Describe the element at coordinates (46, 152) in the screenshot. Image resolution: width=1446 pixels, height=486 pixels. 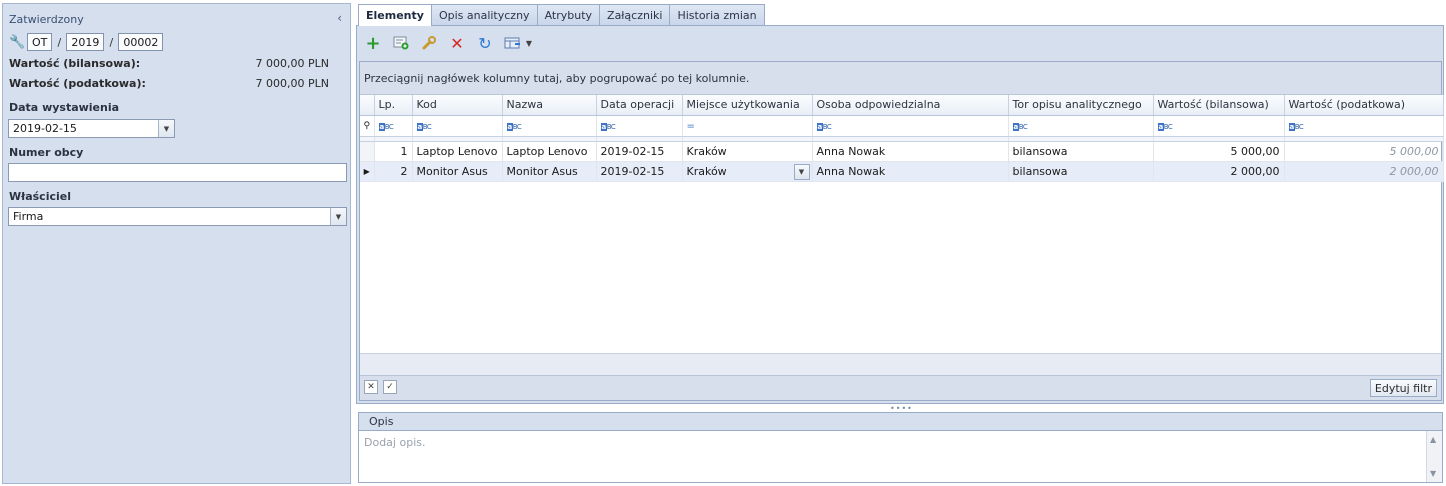
I see `foreign-number-label: Numer obcy` at that location.